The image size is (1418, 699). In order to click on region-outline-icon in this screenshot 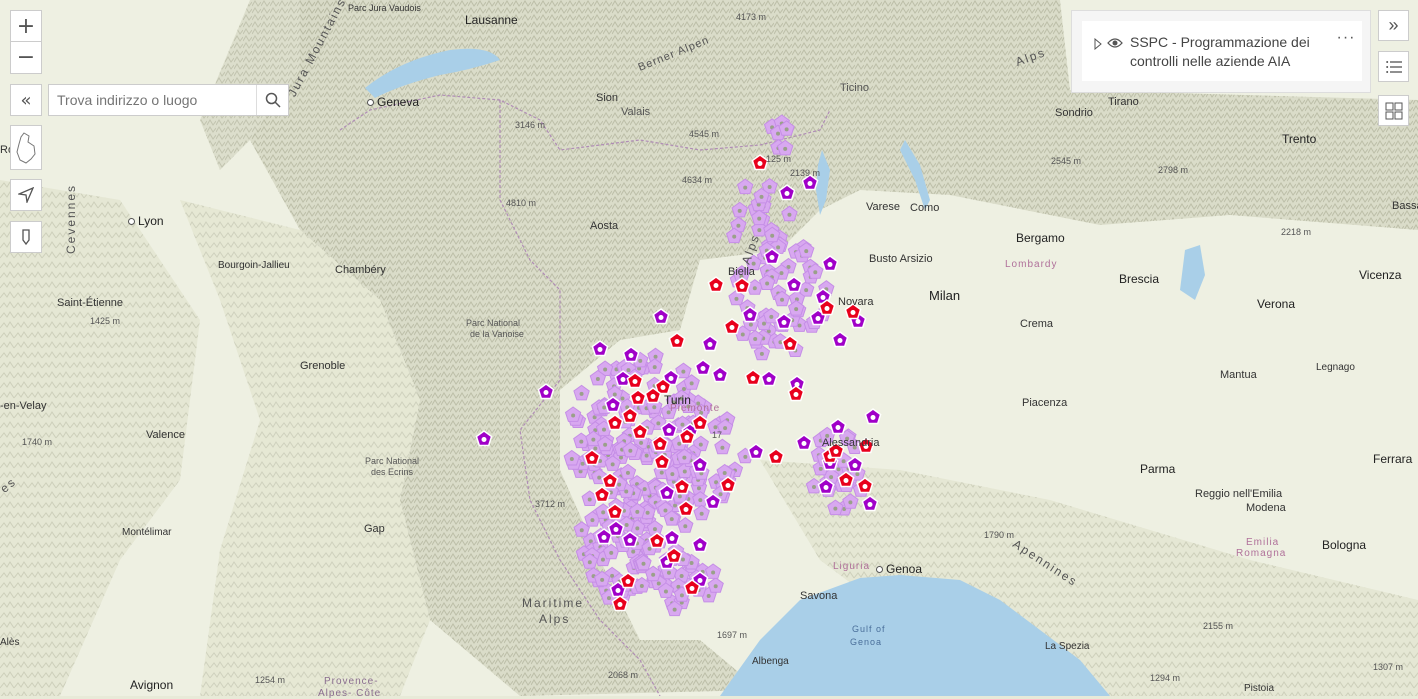, I will do `click(26, 147)`.